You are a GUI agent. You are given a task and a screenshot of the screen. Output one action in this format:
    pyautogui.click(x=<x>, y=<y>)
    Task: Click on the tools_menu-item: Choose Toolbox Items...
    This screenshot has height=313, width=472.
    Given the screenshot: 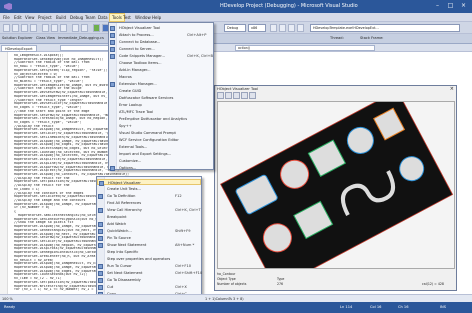 What is the action you would take?
    pyautogui.click(x=161, y=63)
    